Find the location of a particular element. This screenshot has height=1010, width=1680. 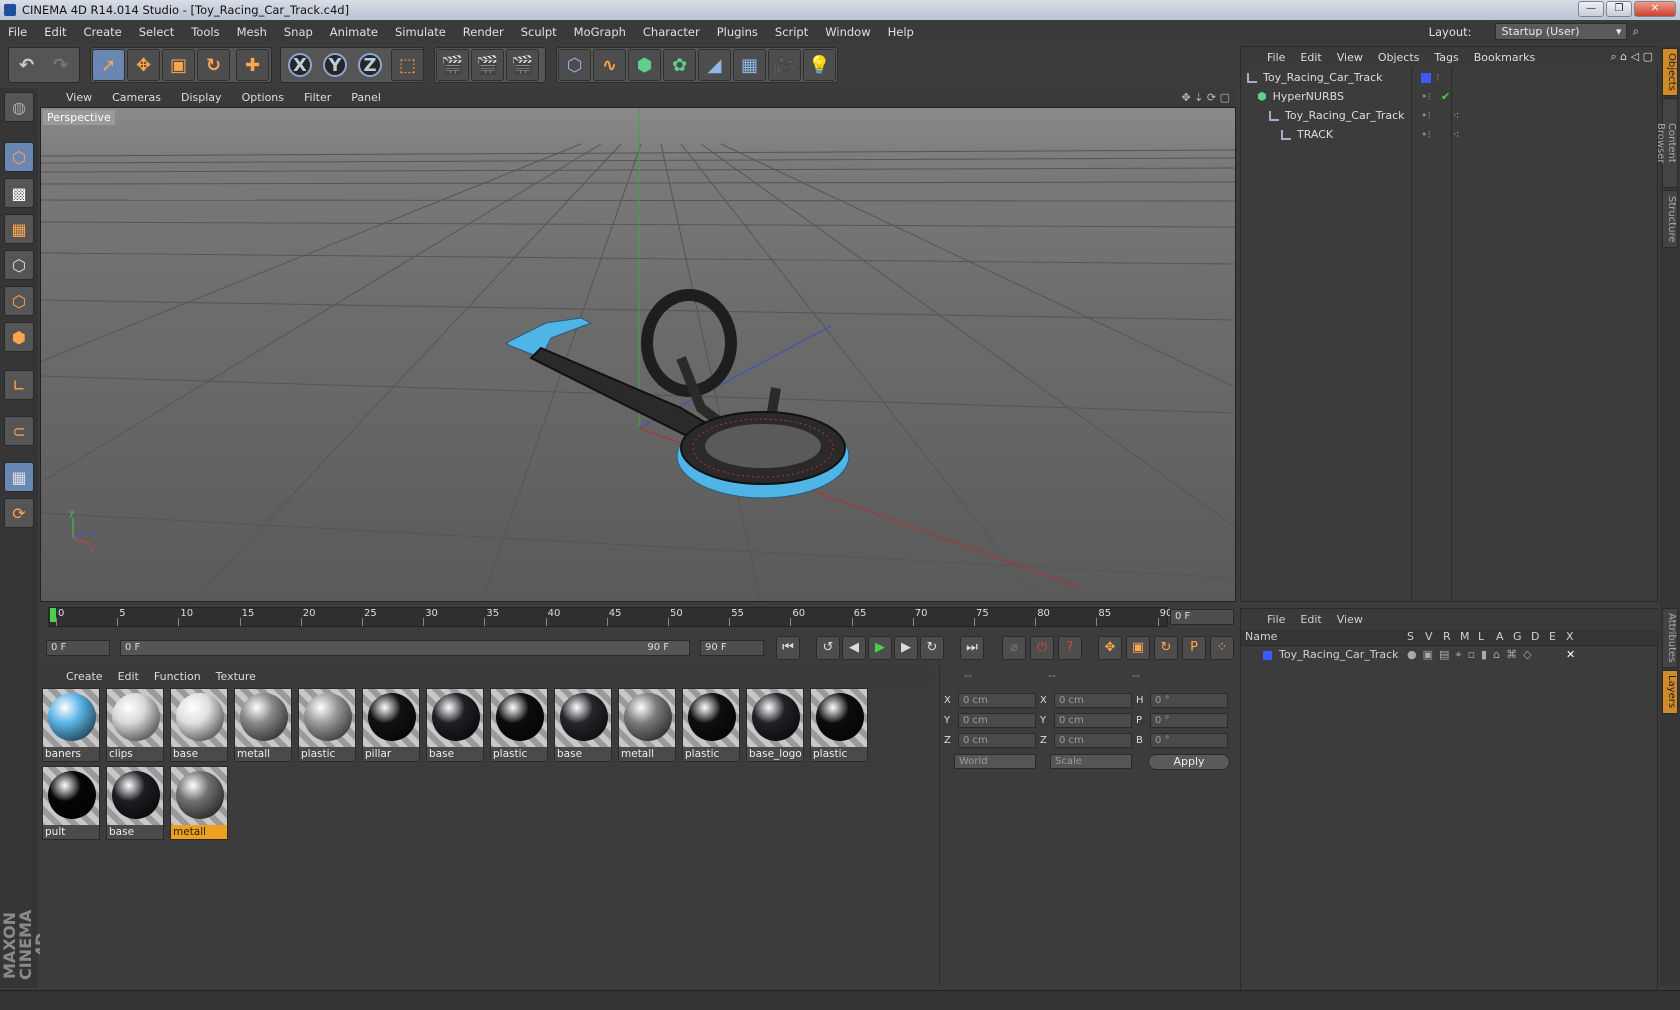

position-y-field: 0 cm is located at coordinates (997, 720).